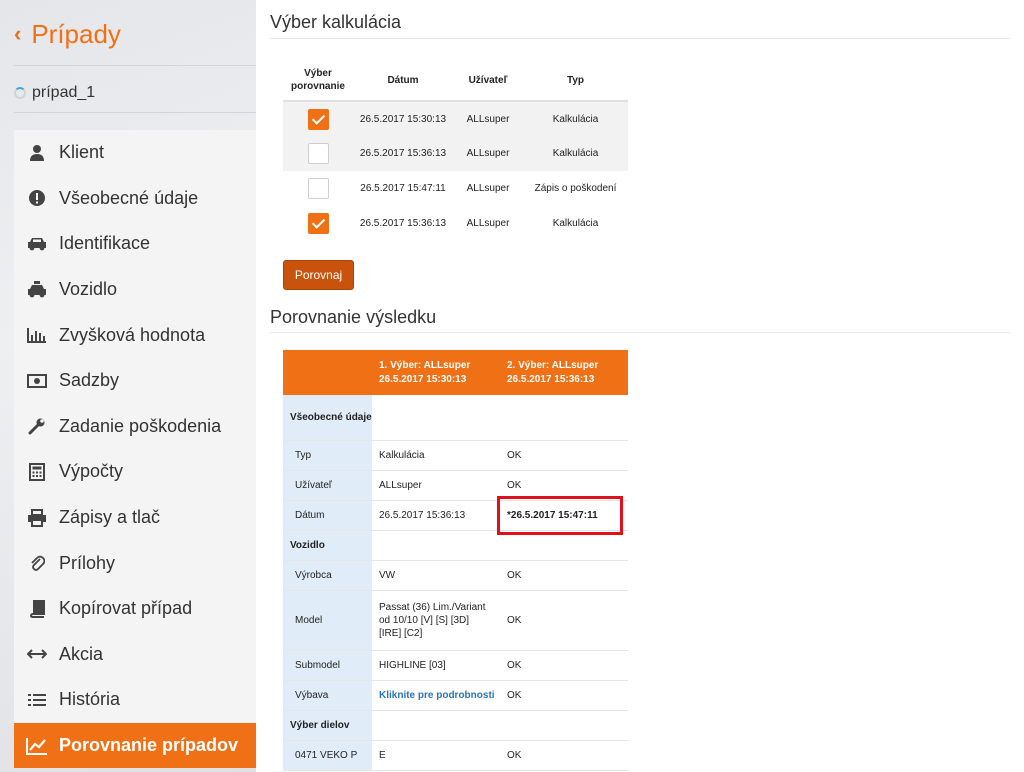 The height and width of the screenshot is (772, 1024). Describe the element at coordinates (37, 609) in the screenshot. I see `book-icon` at that location.